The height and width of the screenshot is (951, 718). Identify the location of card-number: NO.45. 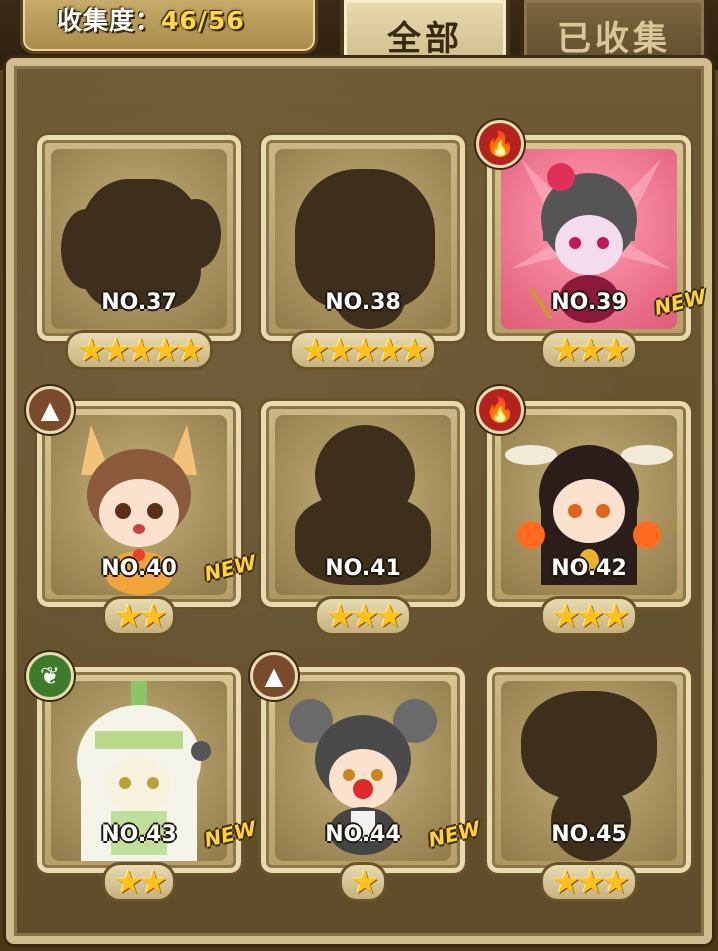
(589, 834).